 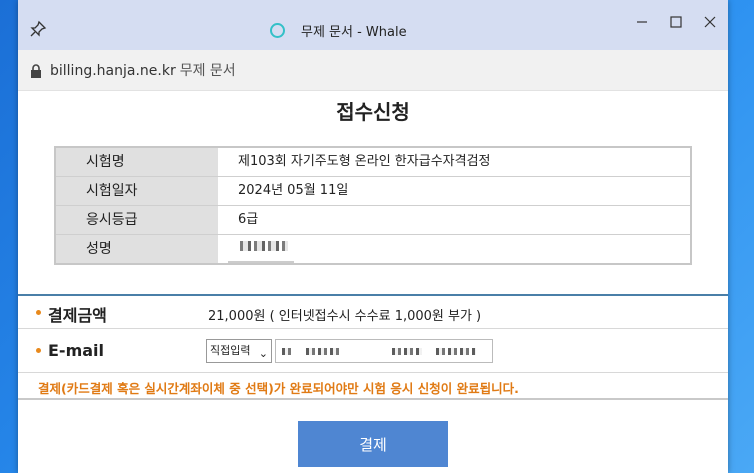 I want to click on amount-label: 결제금액, so click(x=77, y=315).